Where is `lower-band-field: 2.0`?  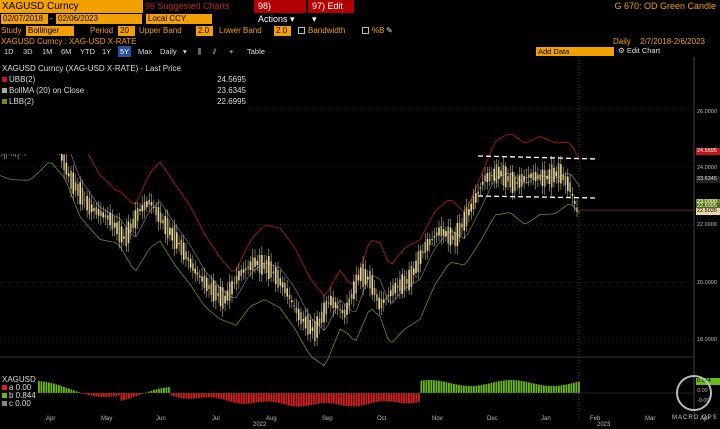 lower-band-field: 2.0 is located at coordinates (282, 31).